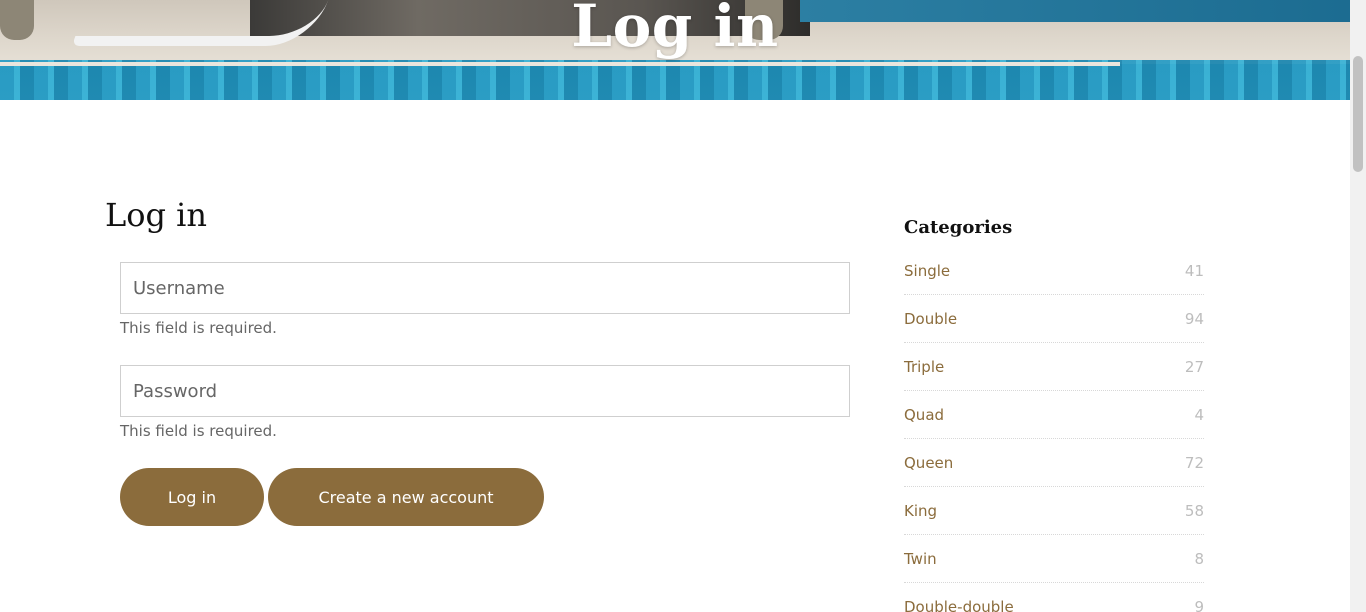  What do you see at coordinates (1054, 463) in the screenshot?
I see `category-item: Queen 72` at bounding box center [1054, 463].